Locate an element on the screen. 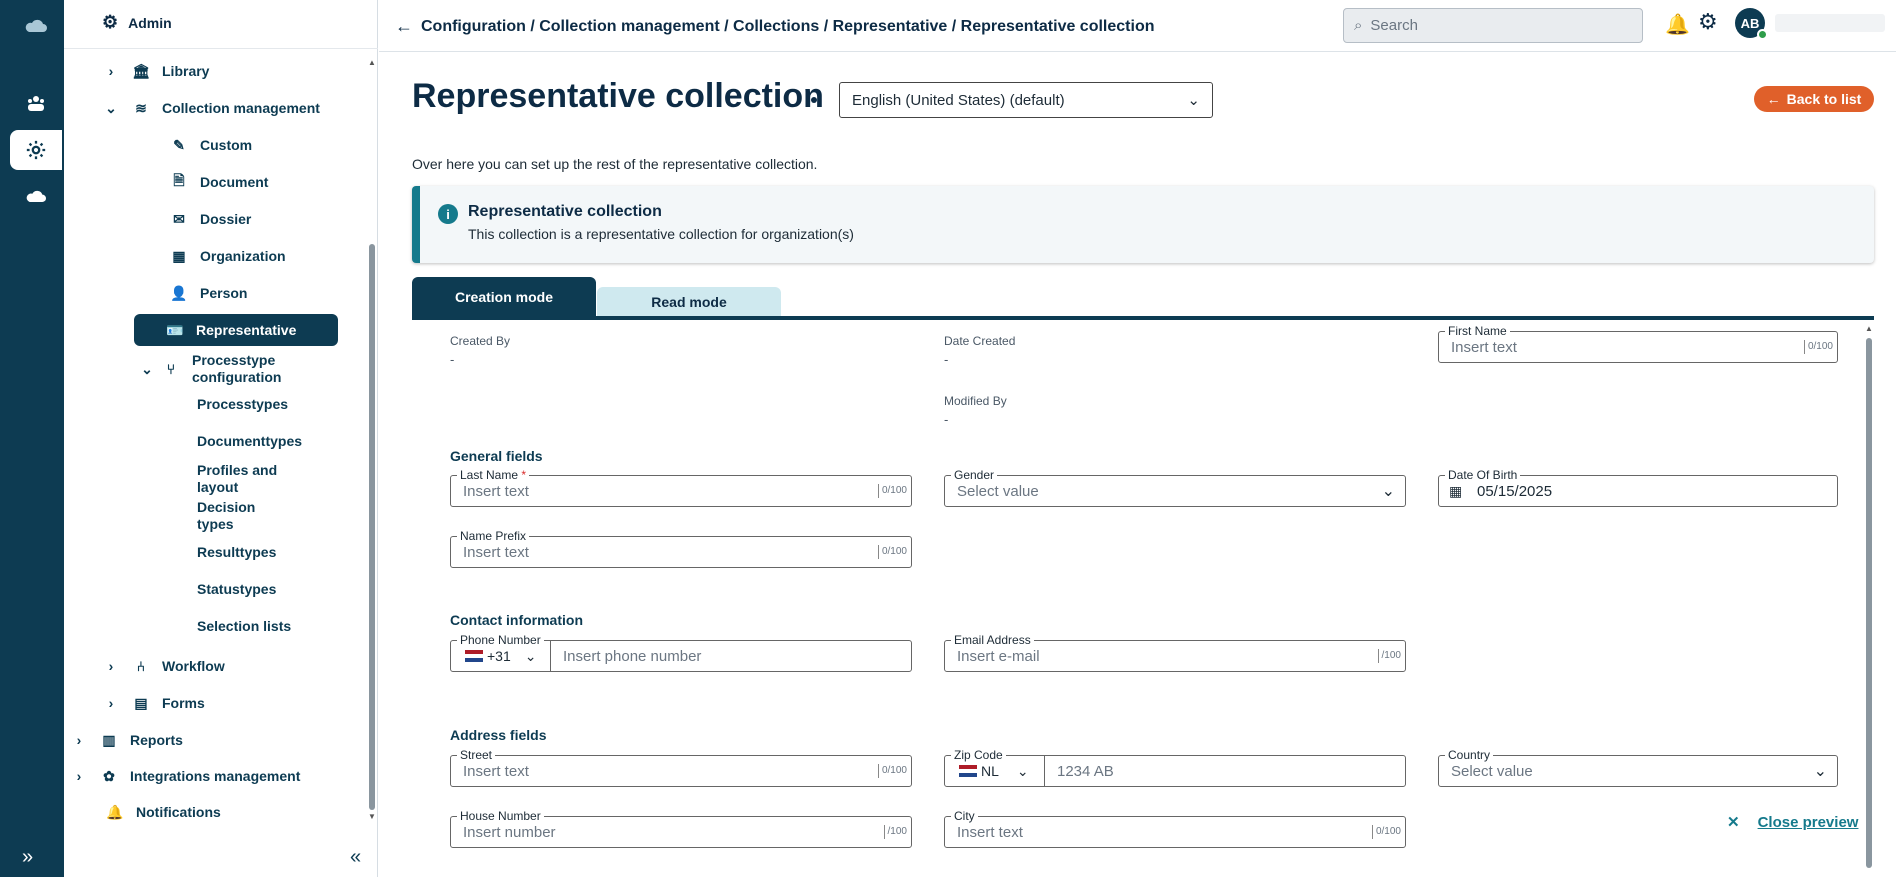  calendar-icon: ▦ is located at coordinates (1455, 491).